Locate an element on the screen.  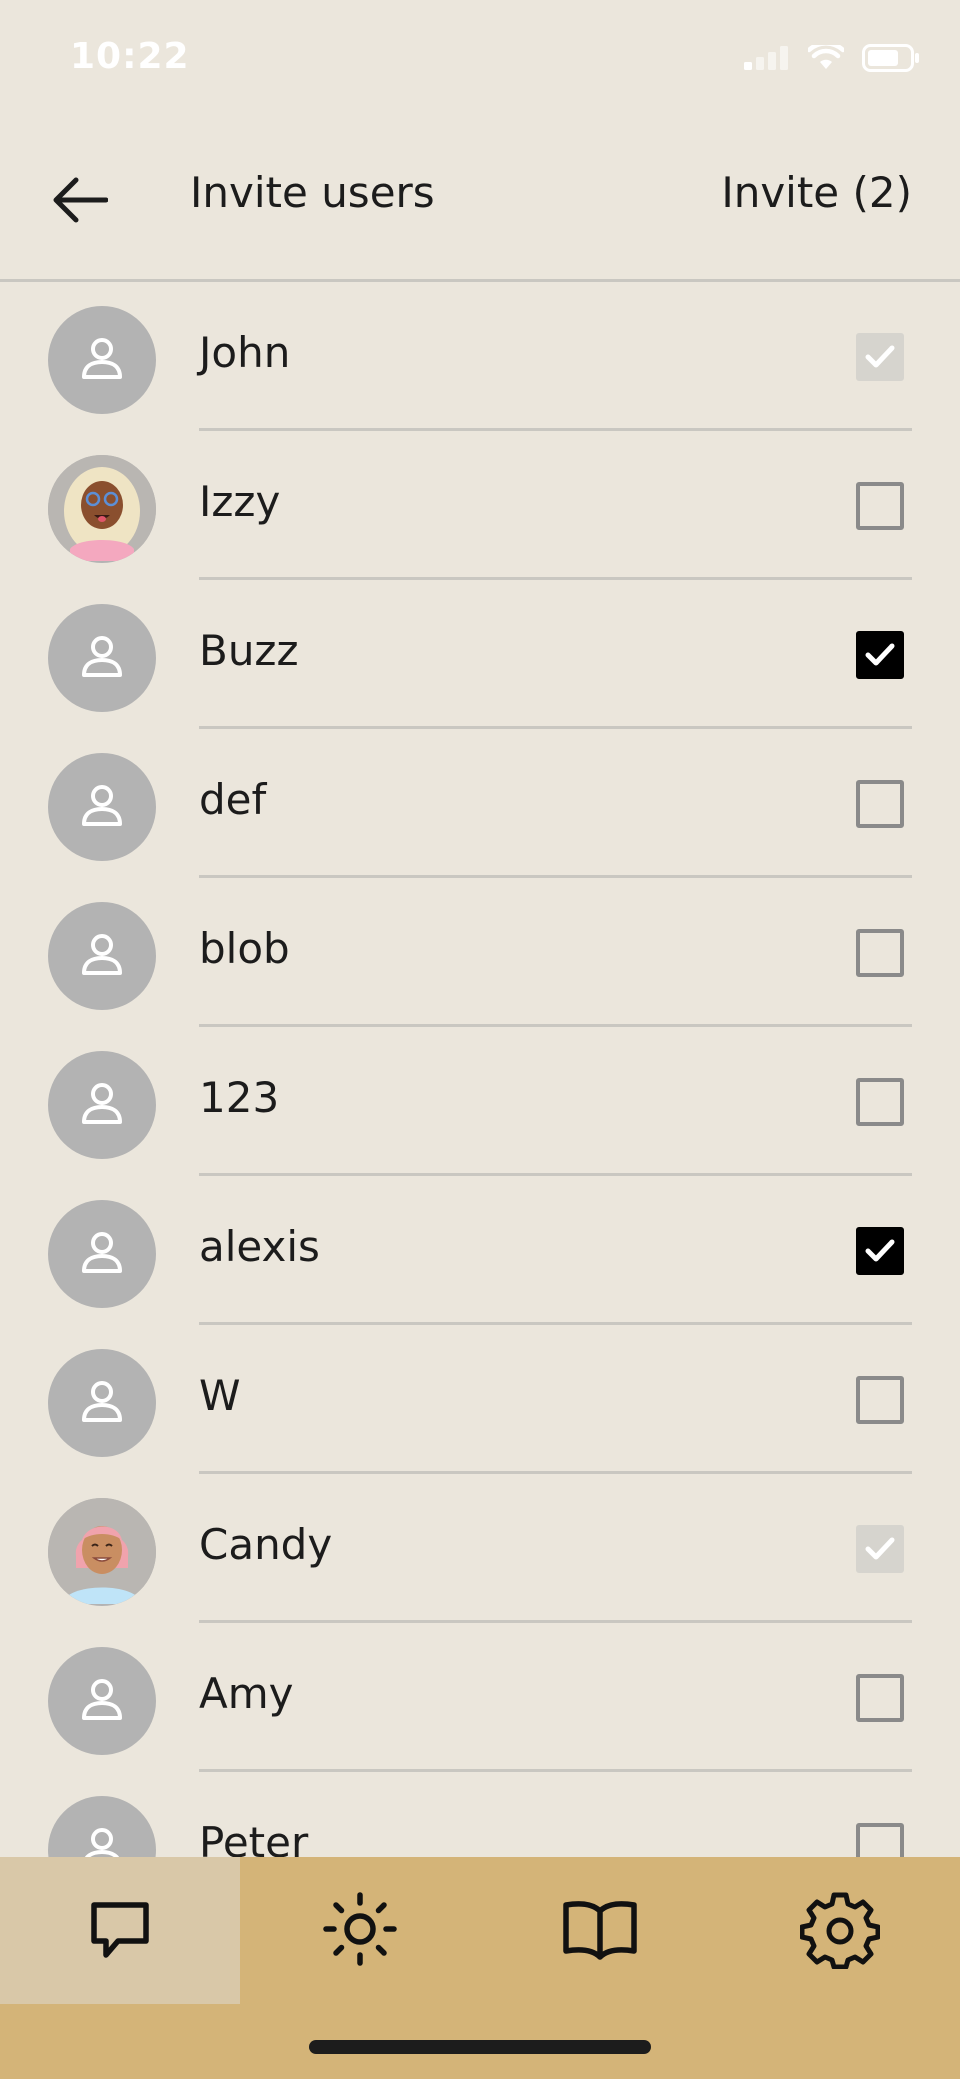
status-bar: 10:22 is located at coordinates (480, 60).